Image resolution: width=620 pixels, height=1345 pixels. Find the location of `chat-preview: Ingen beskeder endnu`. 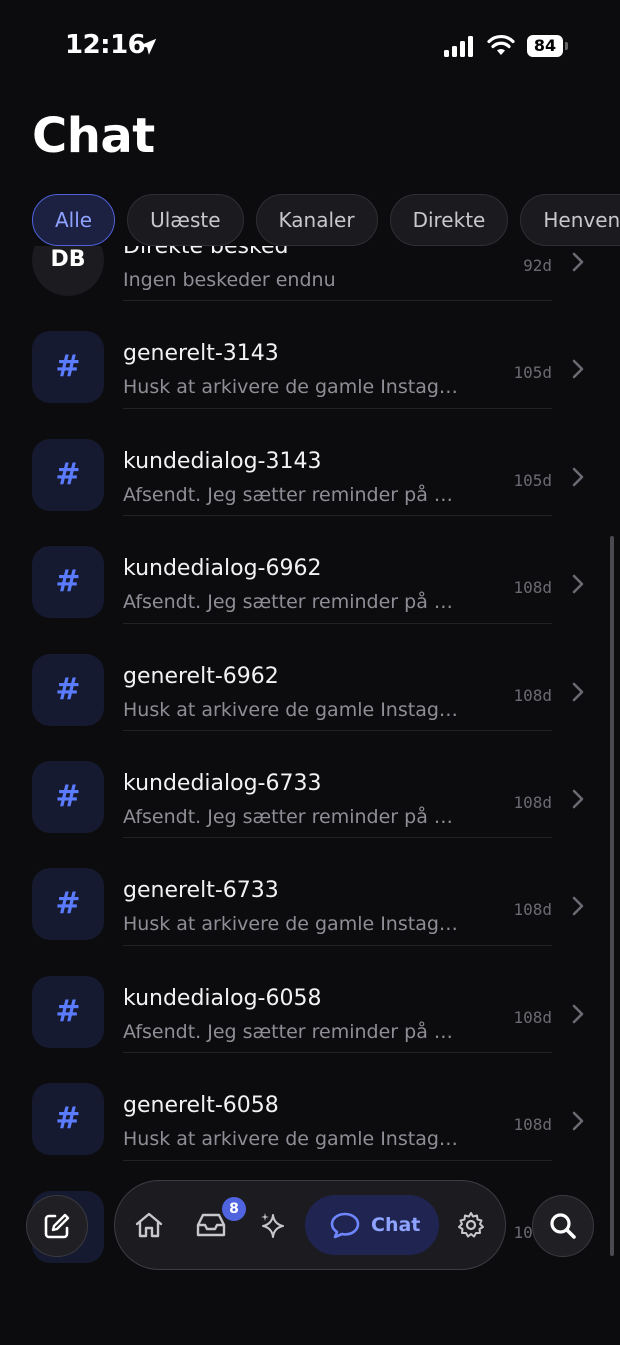

chat-preview: Ingen beskeder endnu is located at coordinates (229, 280).